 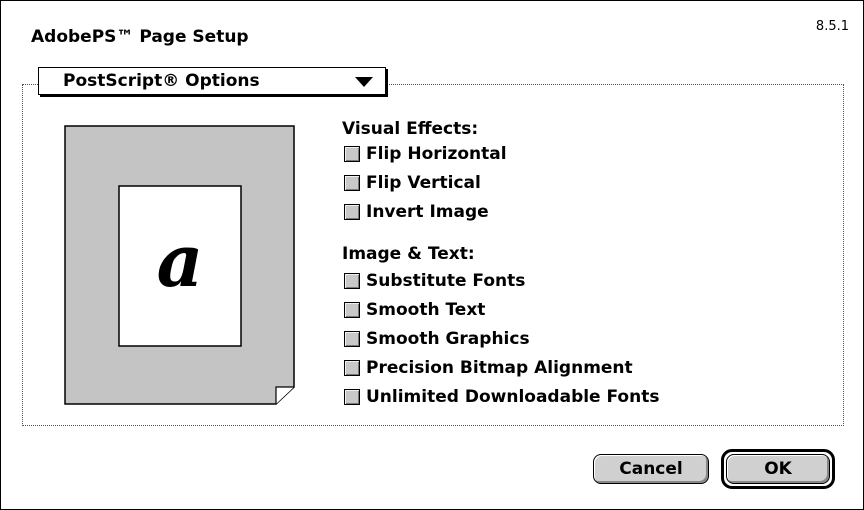 What do you see at coordinates (448, 339) in the screenshot?
I see `checkbox-label: Smooth Graphics` at bounding box center [448, 339].